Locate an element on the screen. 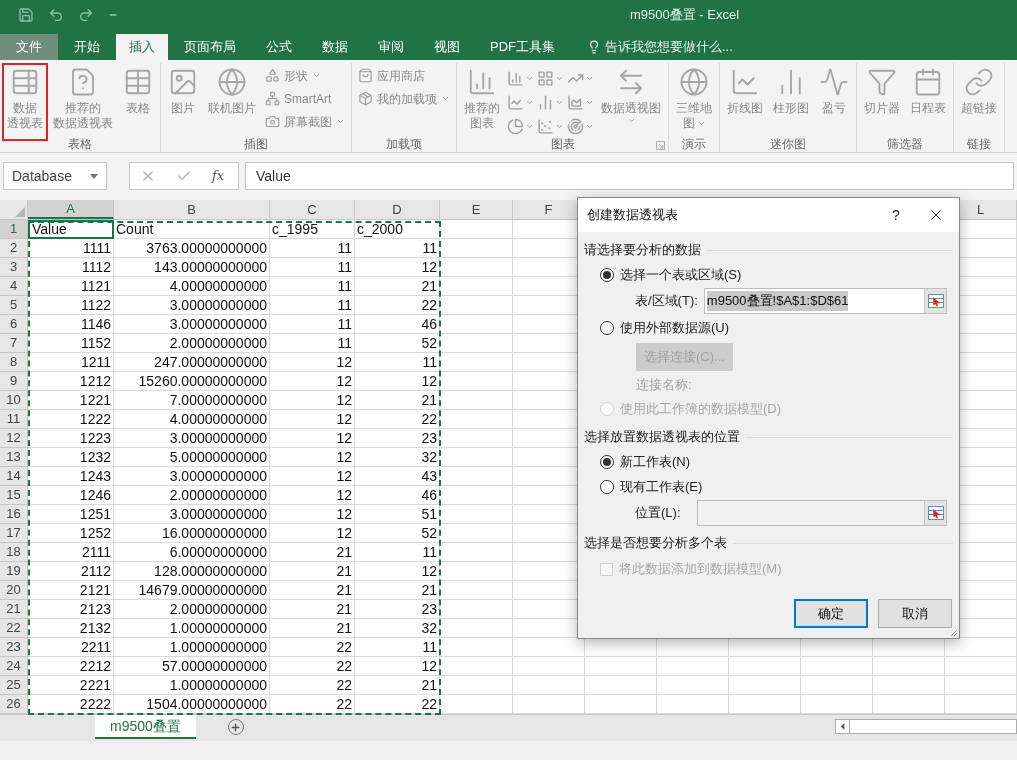  row-header: 5 is located at coordinates (14, 305).